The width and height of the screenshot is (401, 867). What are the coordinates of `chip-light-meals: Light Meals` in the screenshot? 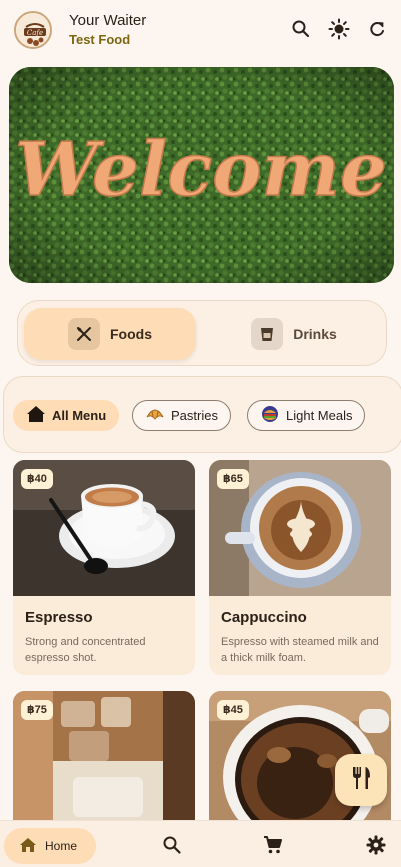 It's located at (306, 415).